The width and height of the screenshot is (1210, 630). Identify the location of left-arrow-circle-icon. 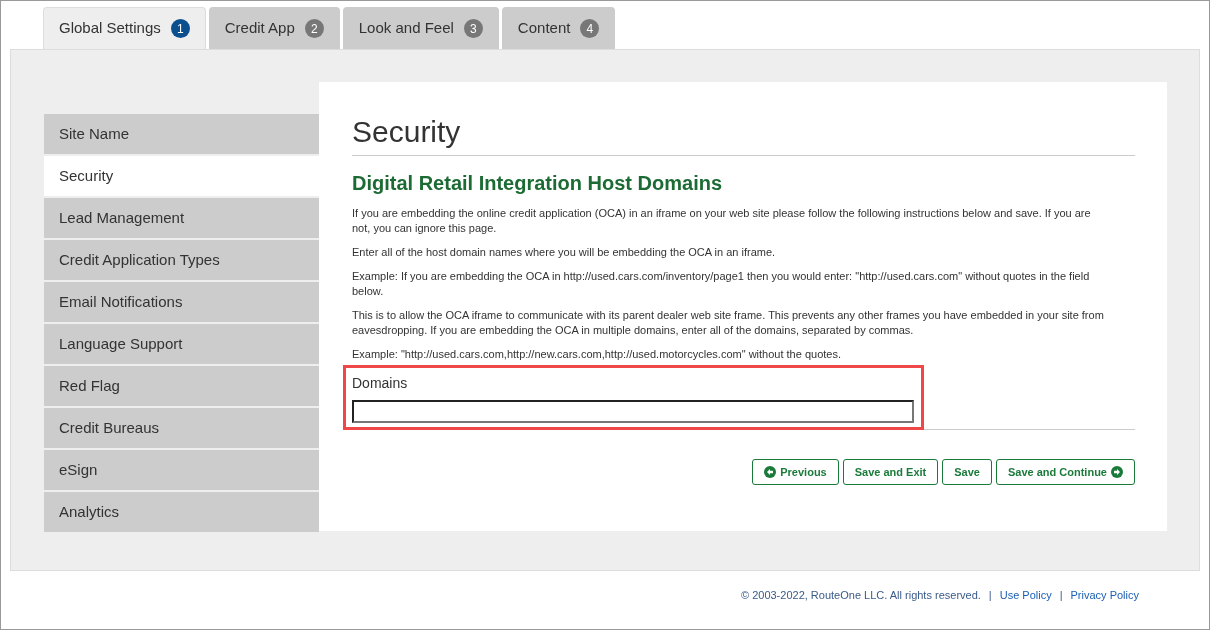
(770, 472).